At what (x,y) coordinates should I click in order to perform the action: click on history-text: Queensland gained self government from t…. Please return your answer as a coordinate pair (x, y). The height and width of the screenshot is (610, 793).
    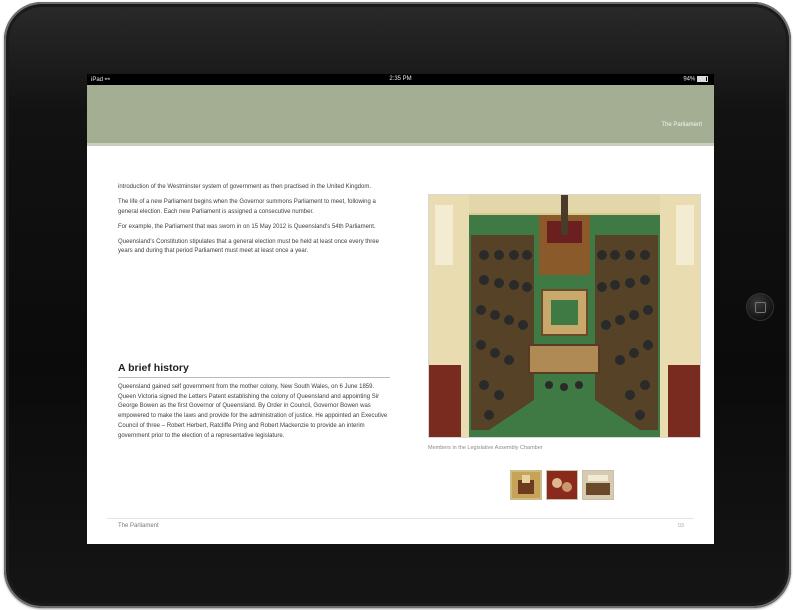
    Looking at the image, I should click on (253, 411).